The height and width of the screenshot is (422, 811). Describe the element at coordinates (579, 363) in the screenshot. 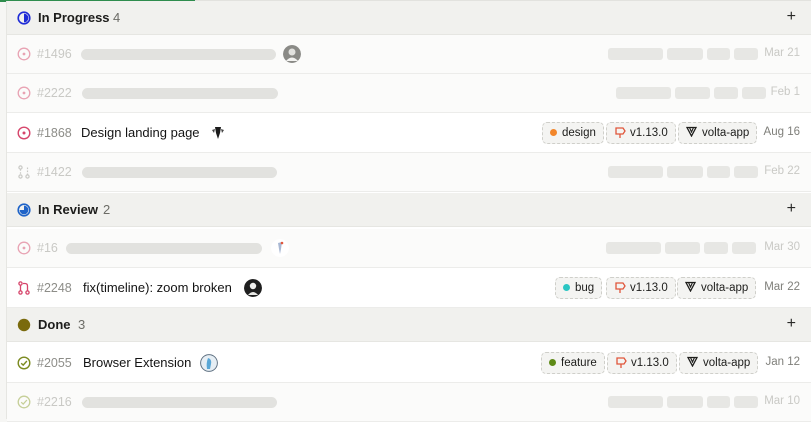

I see `label-text: feature` at that location.